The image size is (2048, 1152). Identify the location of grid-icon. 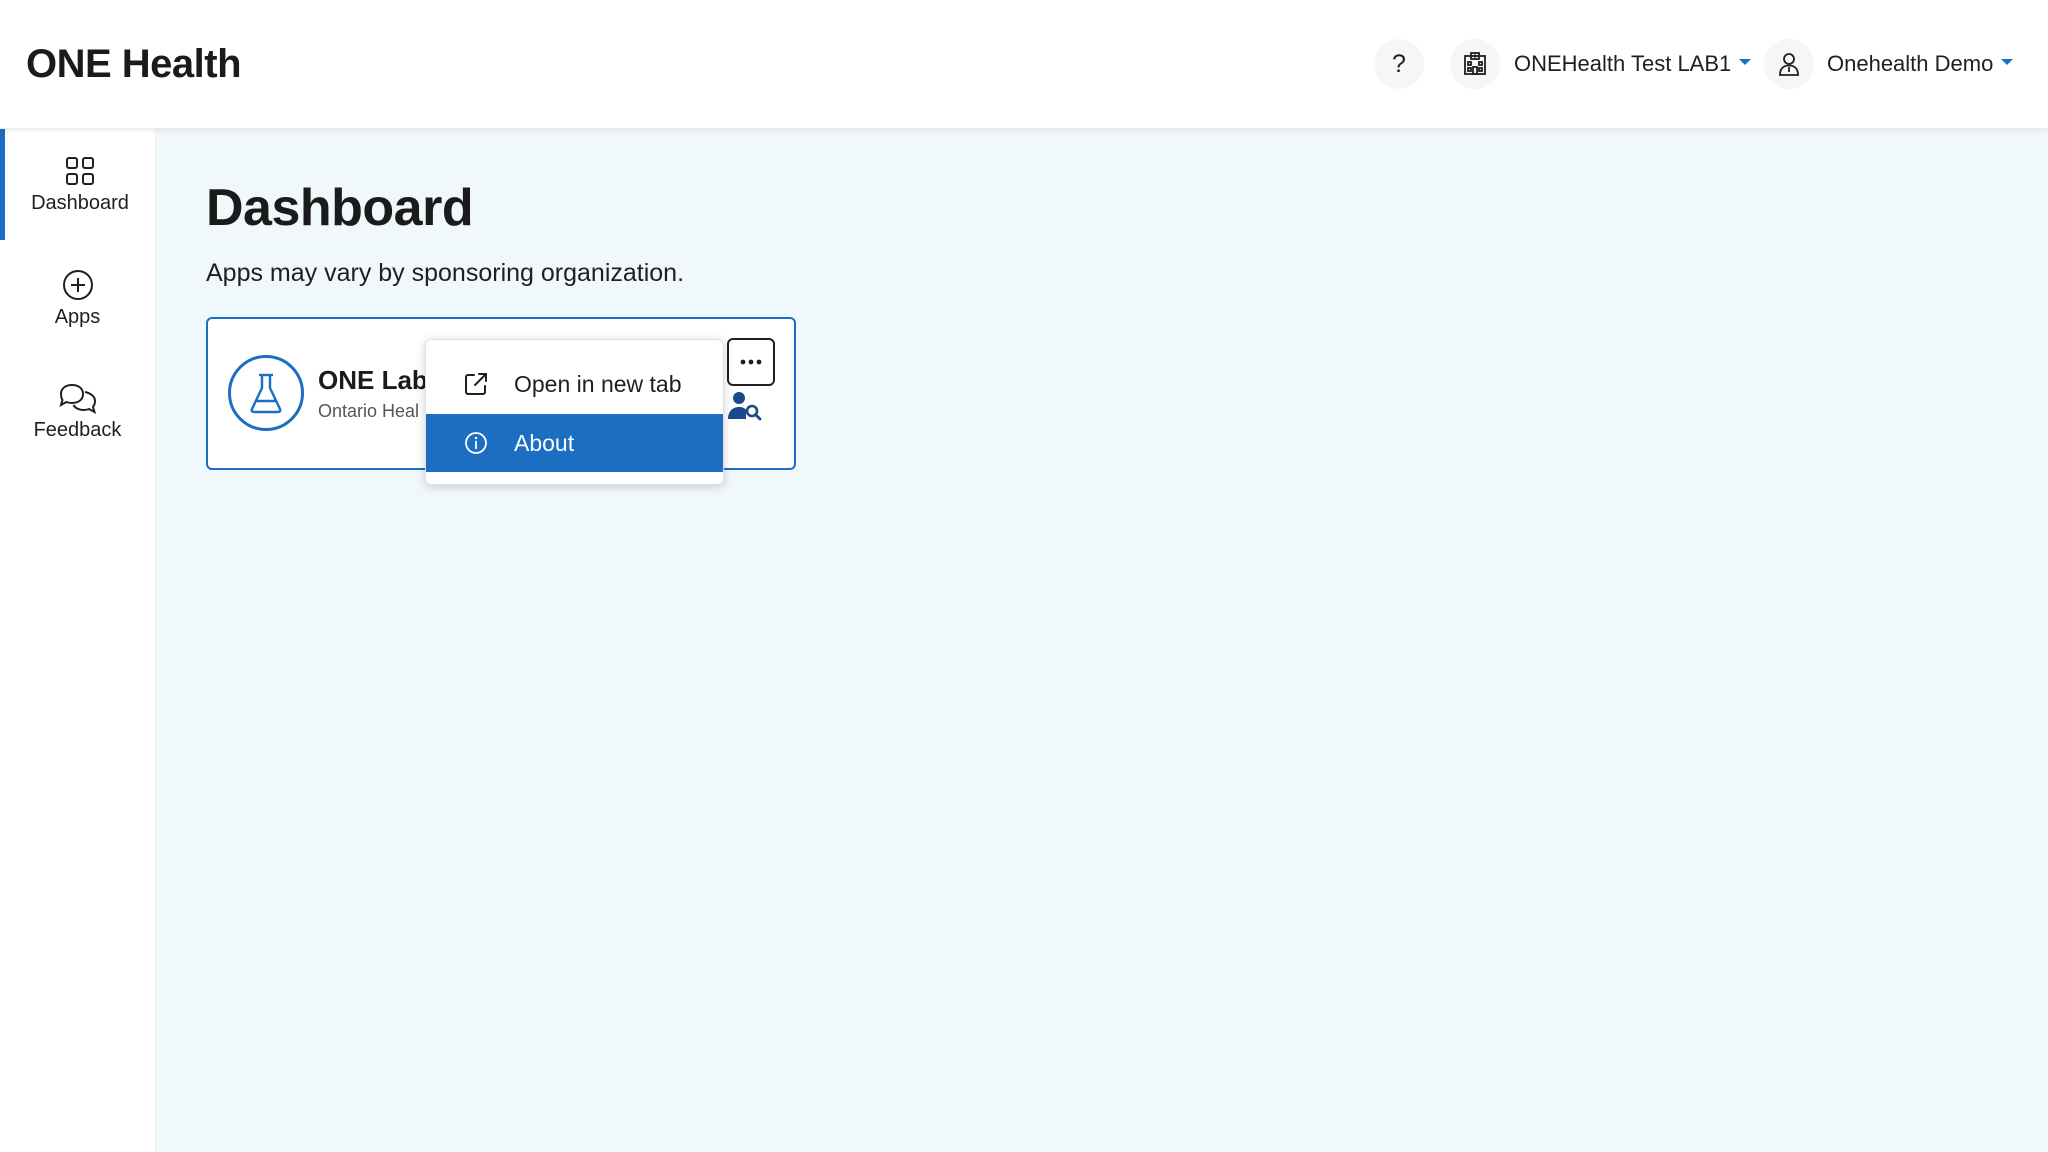
(80, 170).